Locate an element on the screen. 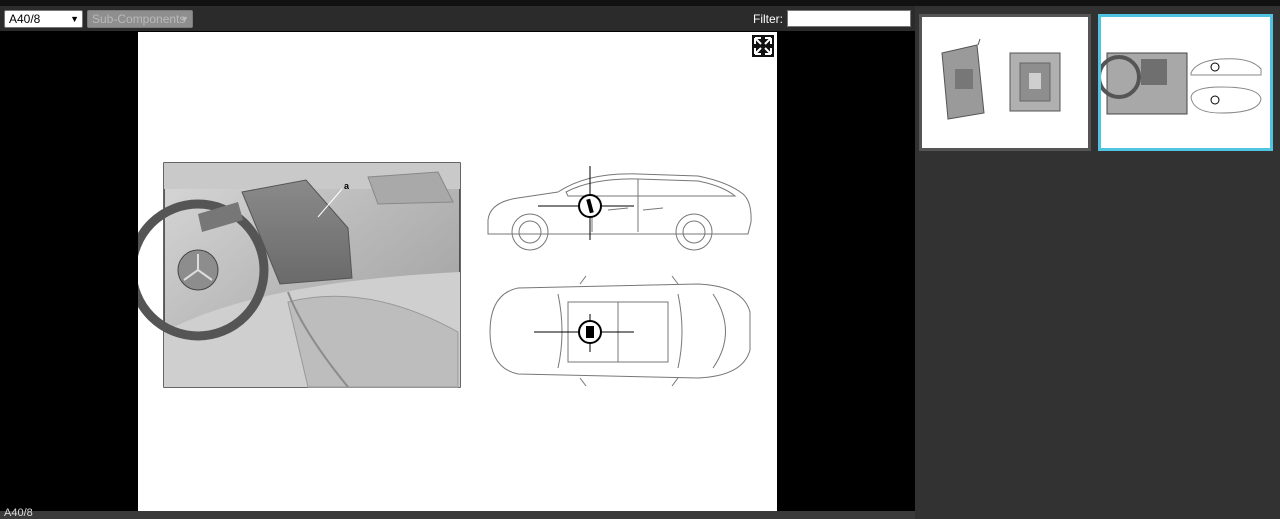 Image resolution: width=1280 pixels, height=519 pixels. subcomponents-select-value: Sub-Components is located at coordinates (139, 19).